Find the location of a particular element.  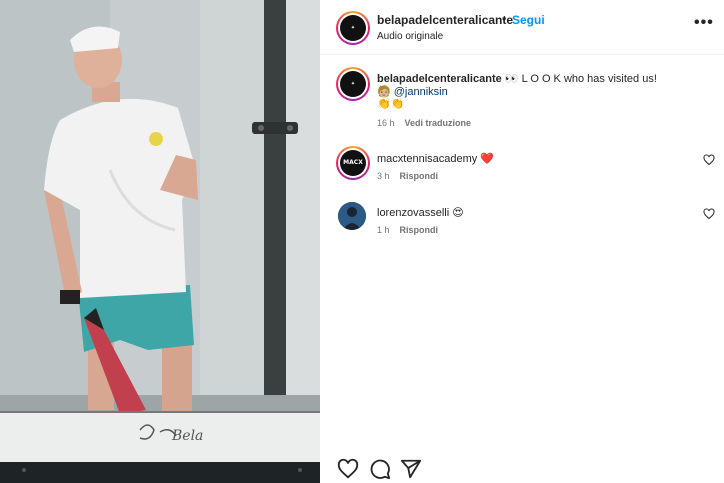

comment-meta: 1 h Rispondi is located at coordinates (407, 230).